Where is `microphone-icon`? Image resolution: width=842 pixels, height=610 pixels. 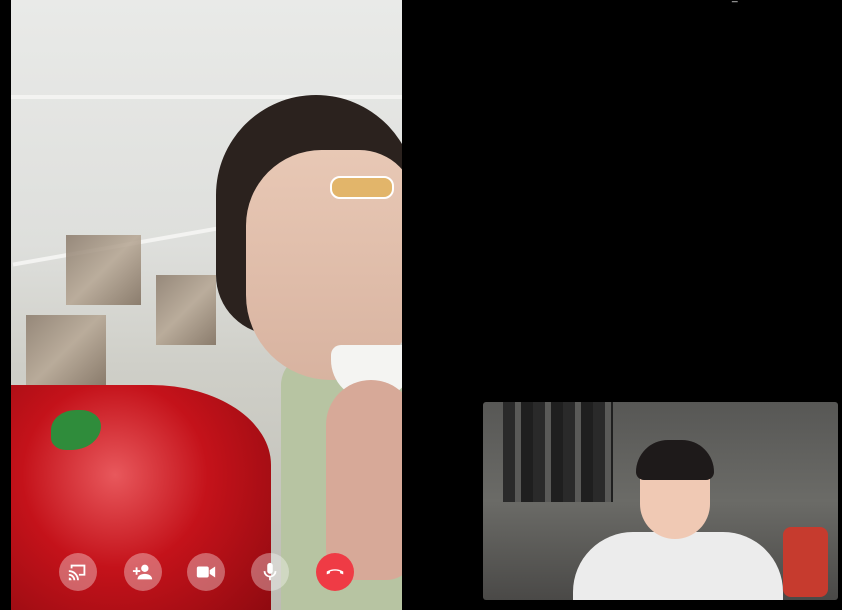
microphone-icon is located at coordinates (270, 571).